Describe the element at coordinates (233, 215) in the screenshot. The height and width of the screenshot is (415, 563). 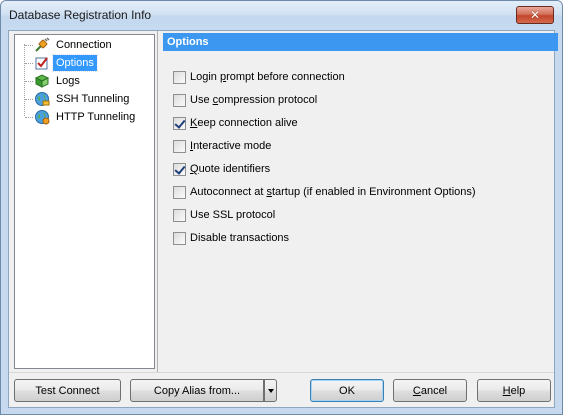
I see `checkbox-label: Use SSL protocol` at that location.